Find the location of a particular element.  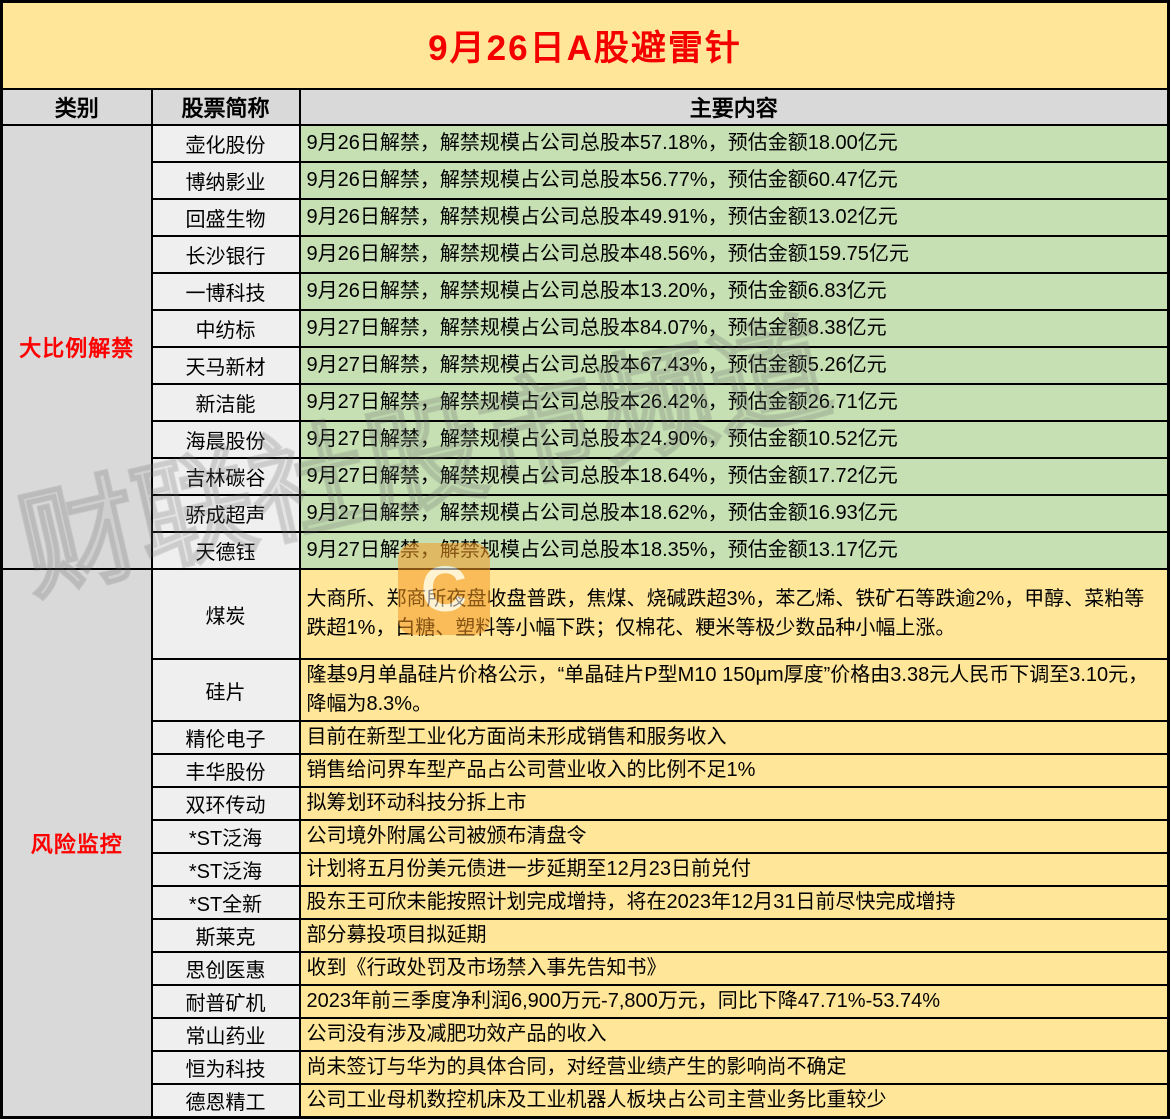

stock-name-cell: 常山药业 is located at coordinates (225, 1034).